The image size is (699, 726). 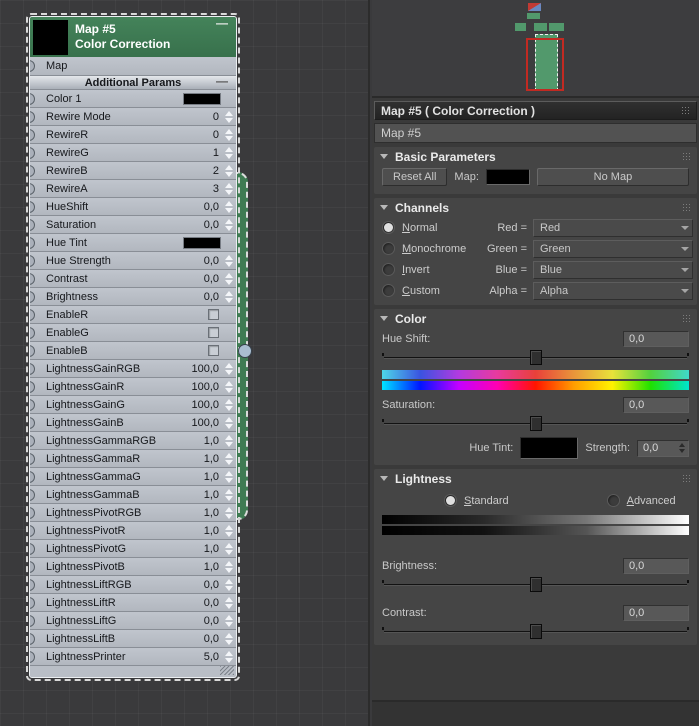 I want to click on no-map-button: No Map, so click(x=612, y=177).